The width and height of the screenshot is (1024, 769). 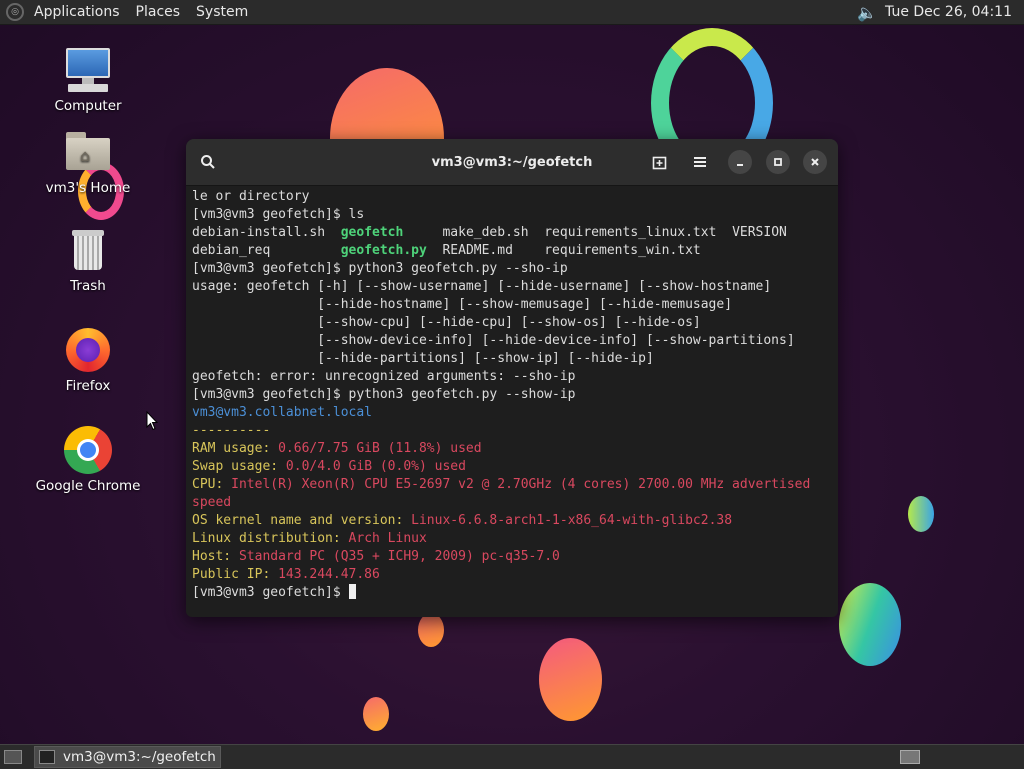 I want to click on minimize-icon, so click(x=740, y=162).